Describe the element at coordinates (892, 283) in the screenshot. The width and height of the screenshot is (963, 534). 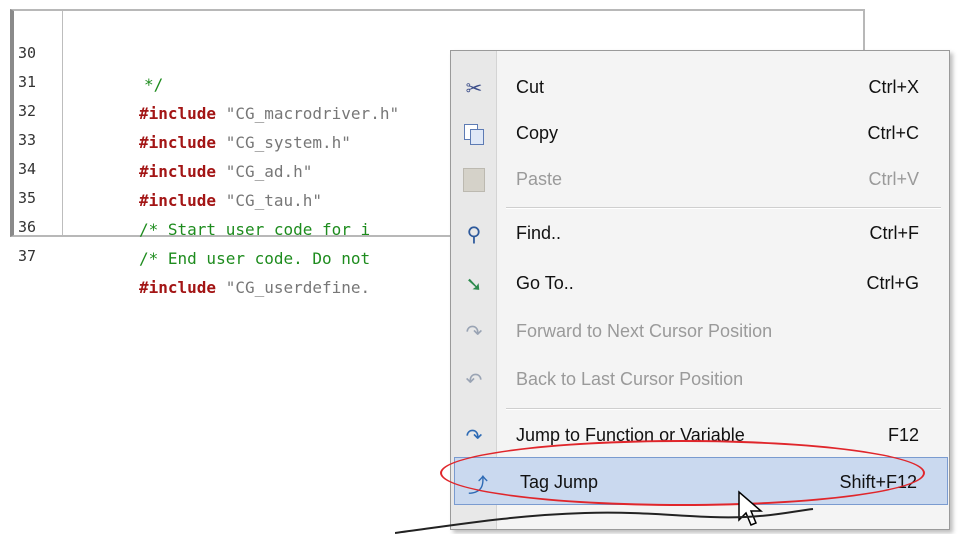
I see `menu-item-shortcut: Ctrl+G` at that location.